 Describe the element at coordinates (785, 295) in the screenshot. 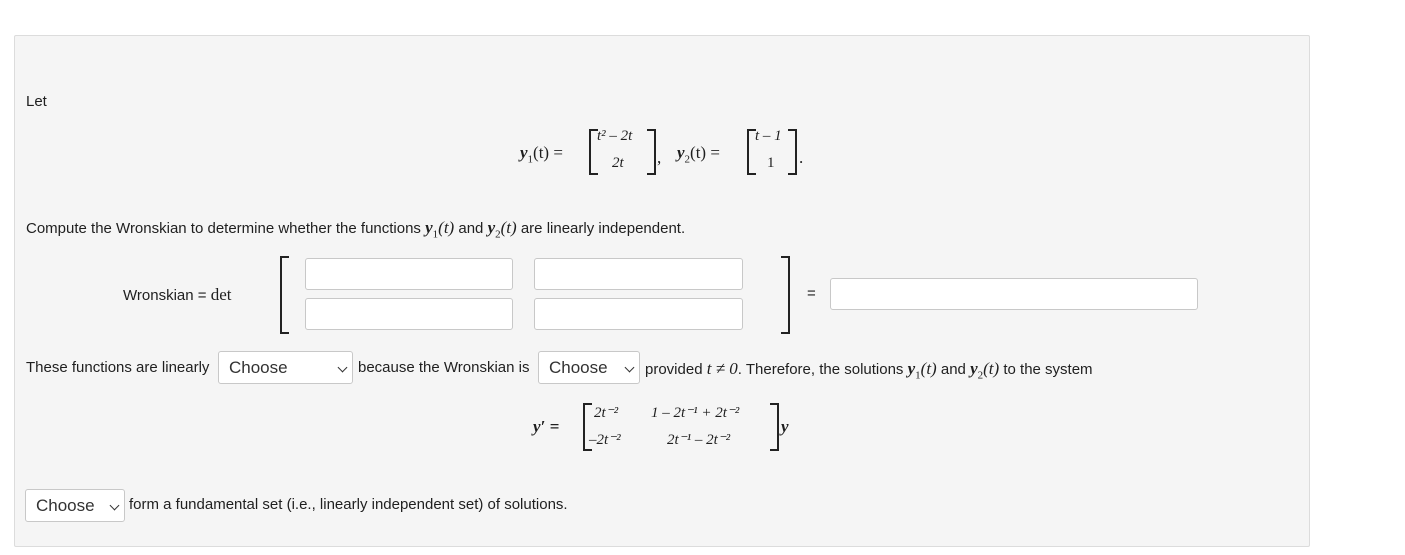

I see `matrix-right-bracket` at that location.